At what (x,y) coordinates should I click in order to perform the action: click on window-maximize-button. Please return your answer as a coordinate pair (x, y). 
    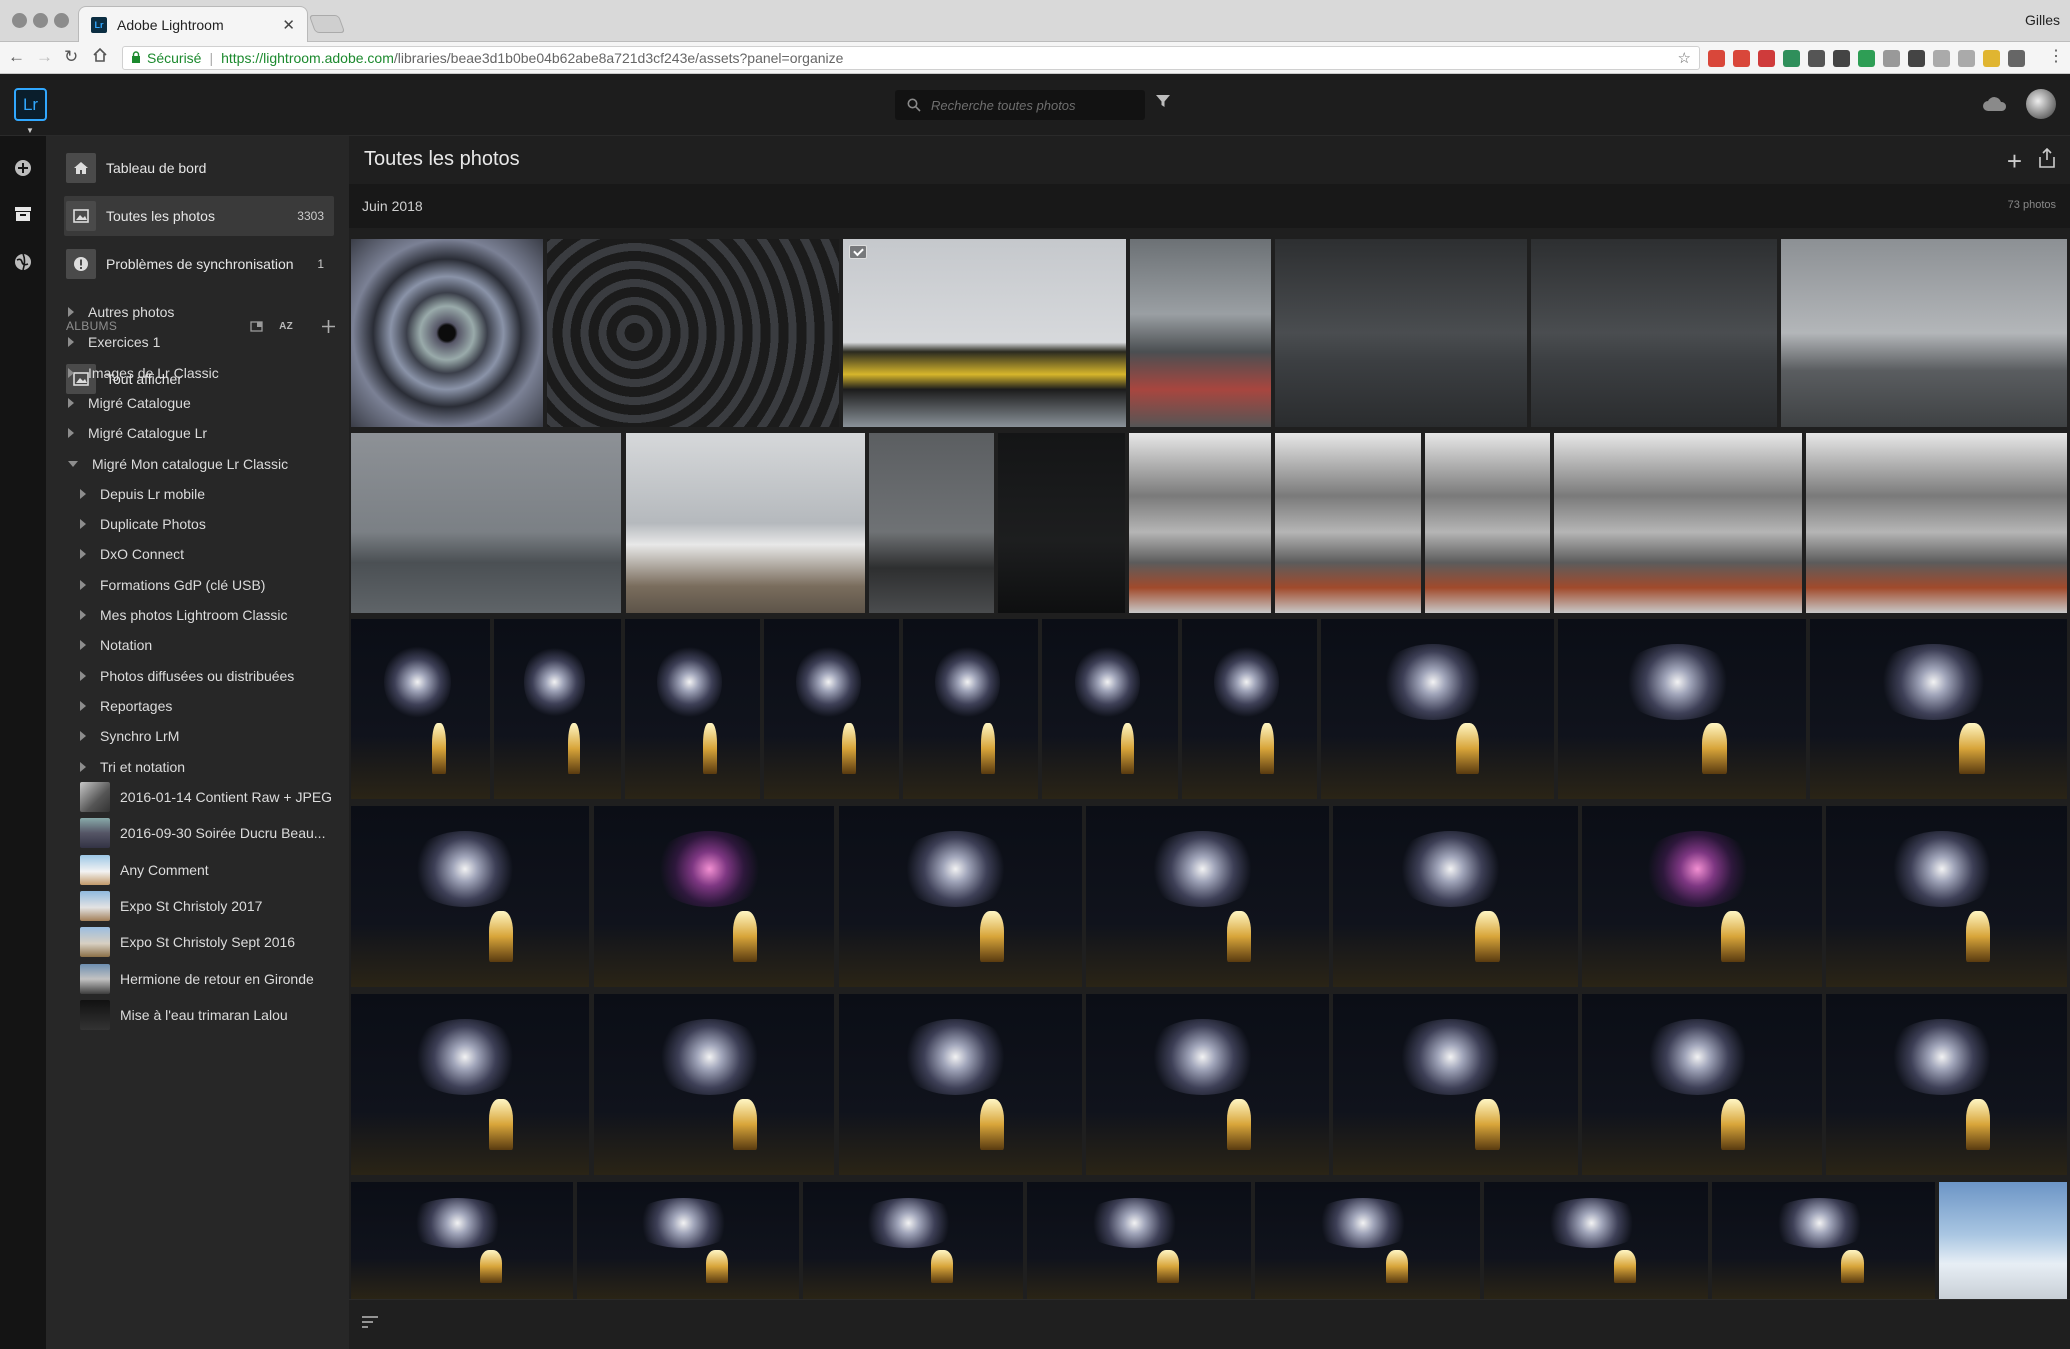
    Looking at the image, I should click on (61, 20).